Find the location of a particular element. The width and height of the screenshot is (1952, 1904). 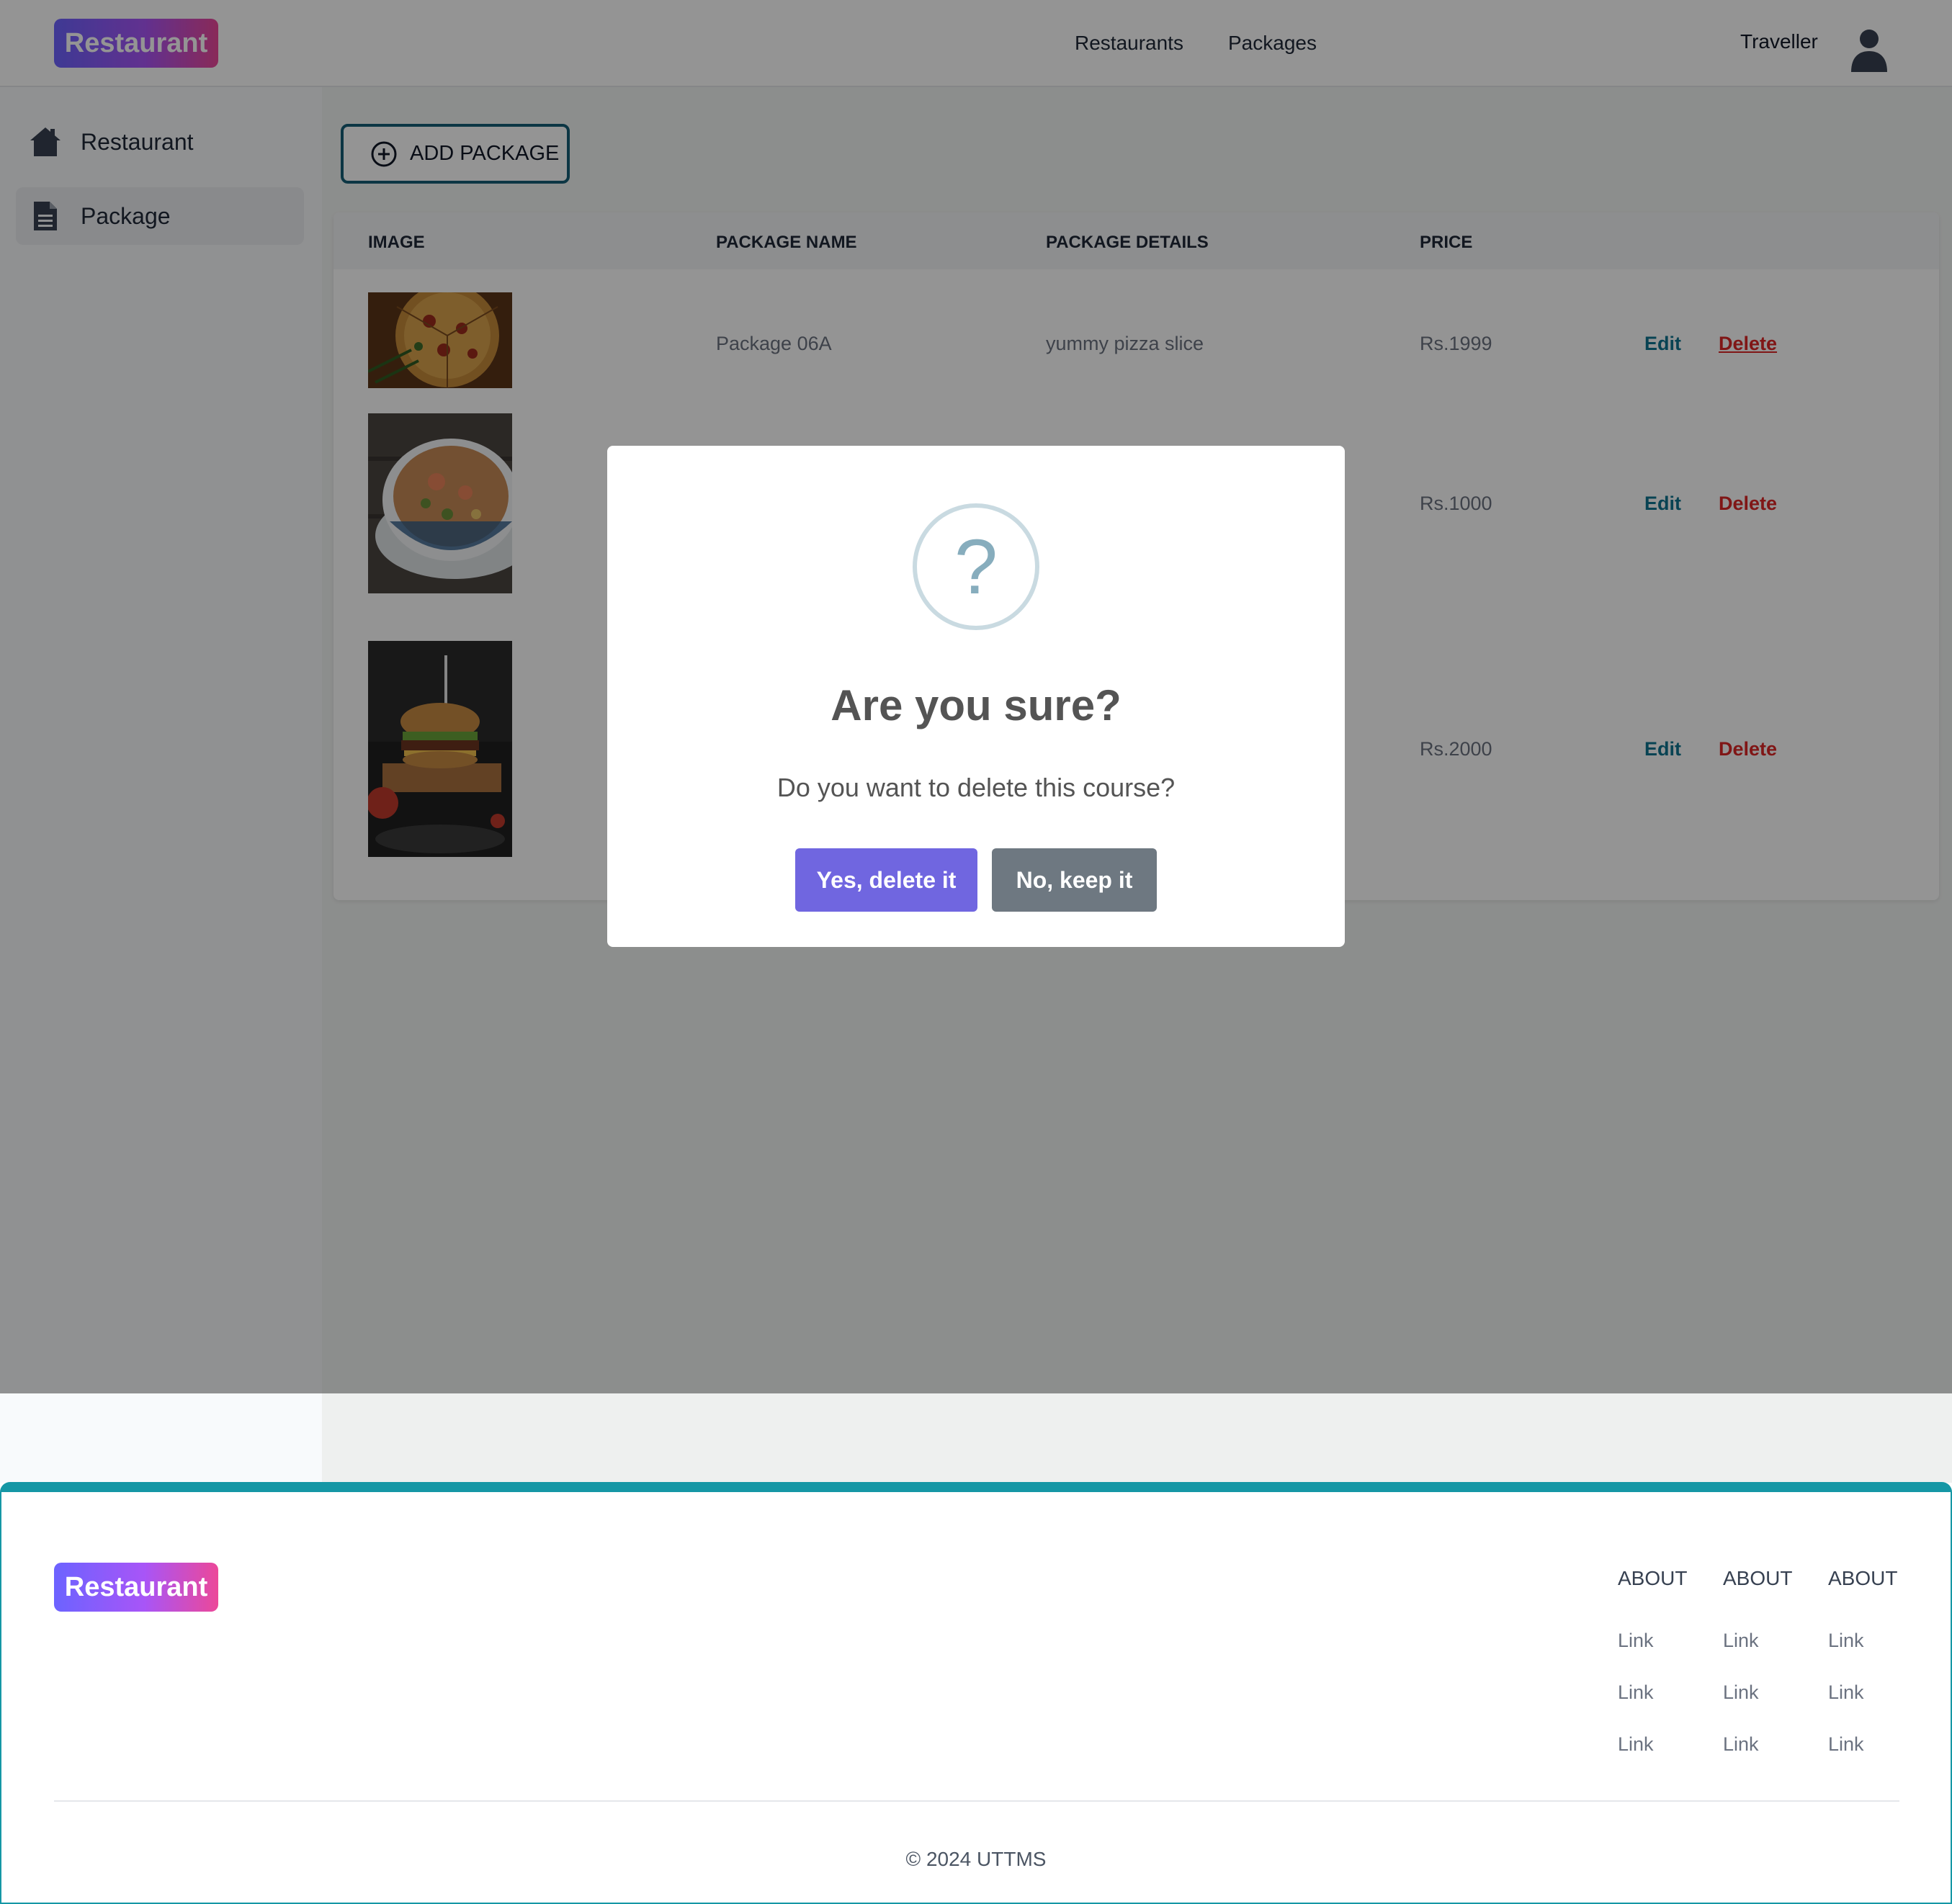

confirm-delete-button: Yes, delete it is located at coordinates (886, 880).